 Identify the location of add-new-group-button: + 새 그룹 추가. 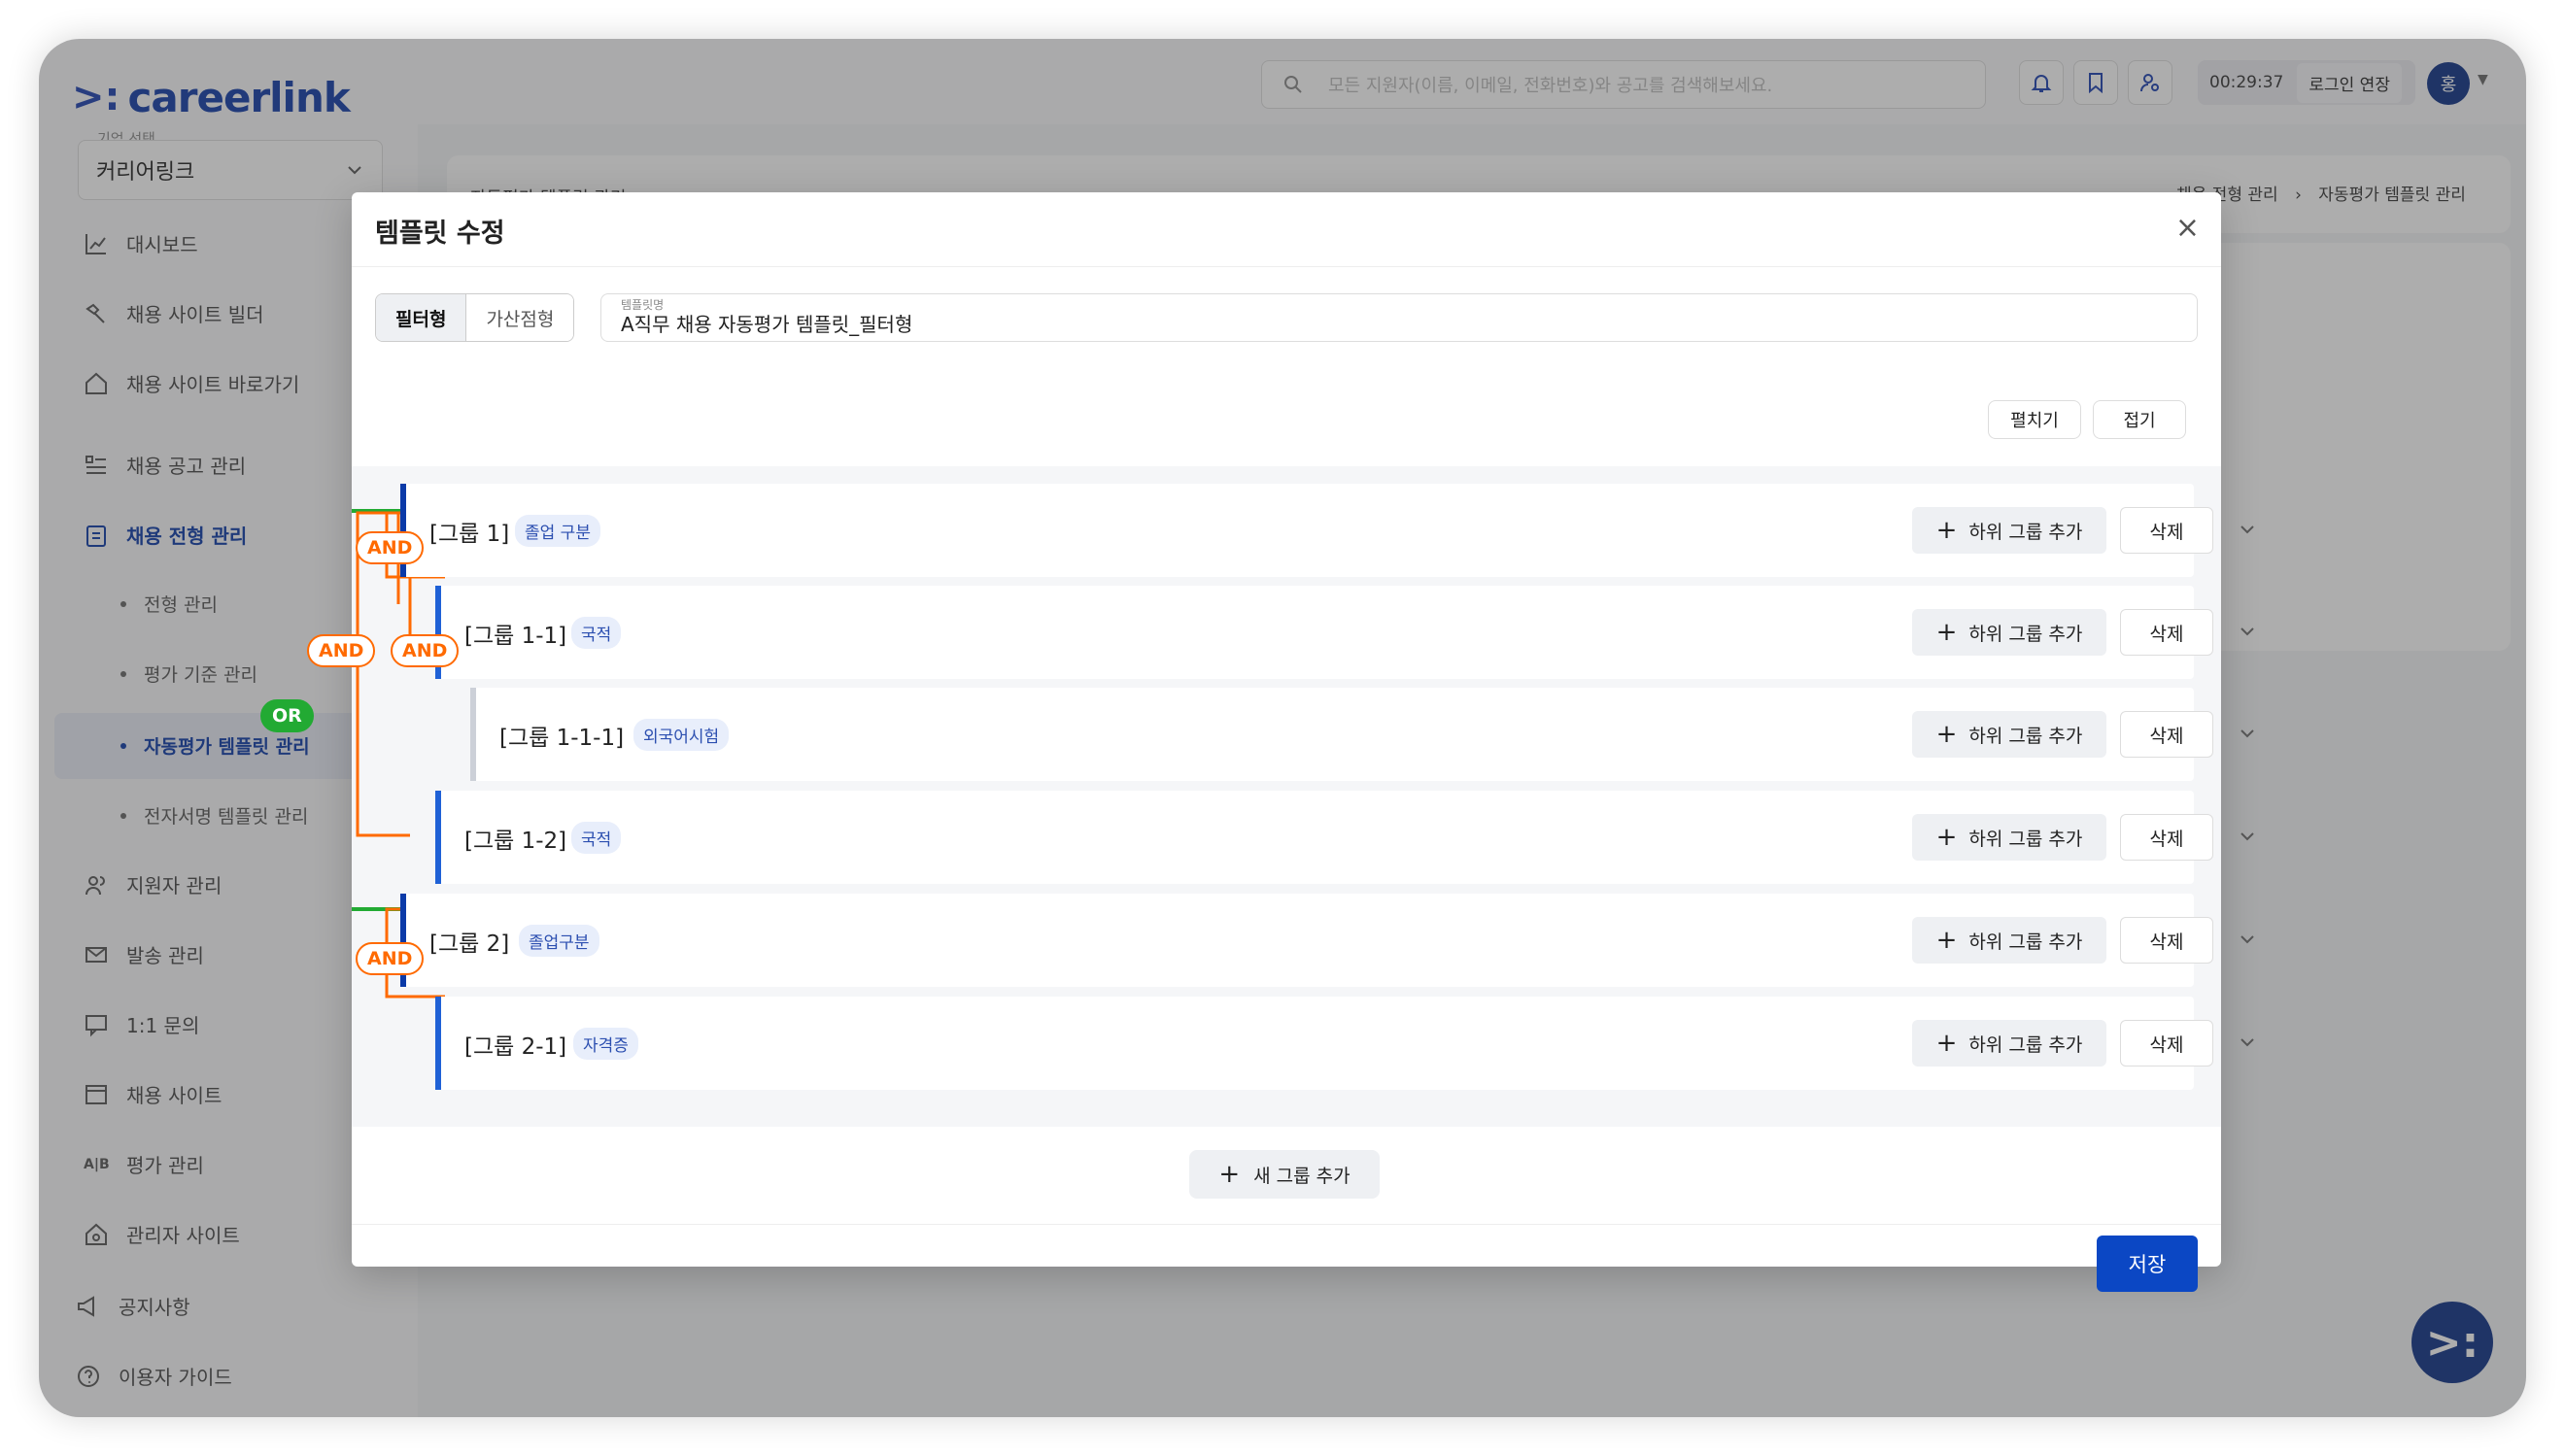
(1284, 1174).